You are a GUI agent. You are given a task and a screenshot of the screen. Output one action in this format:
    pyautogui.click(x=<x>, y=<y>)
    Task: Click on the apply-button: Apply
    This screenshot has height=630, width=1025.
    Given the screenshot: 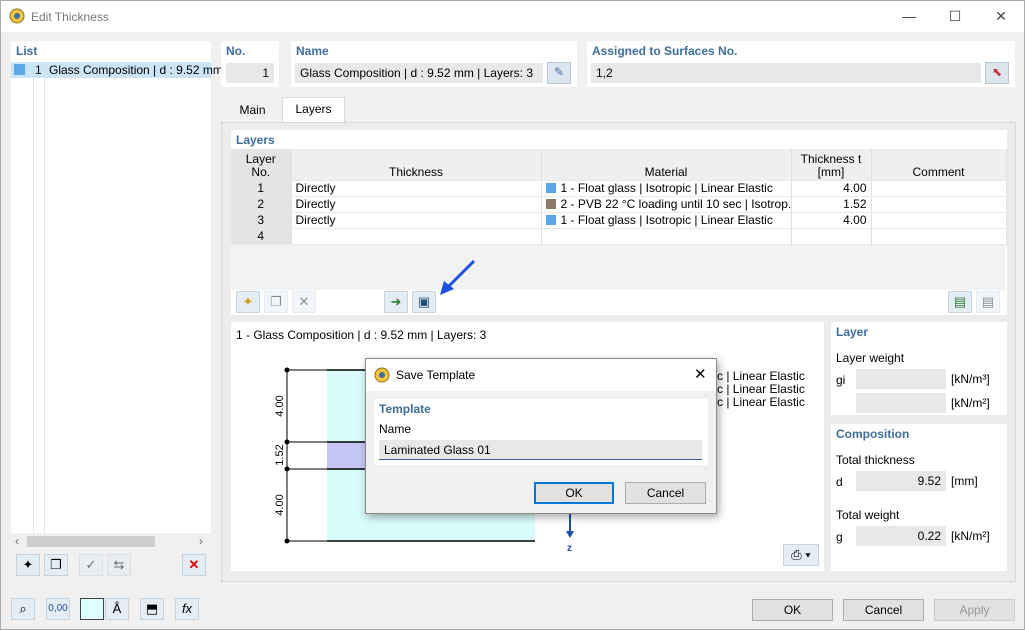 What is the action you would take?
    pyautogui.click(x=974, y=610)
    